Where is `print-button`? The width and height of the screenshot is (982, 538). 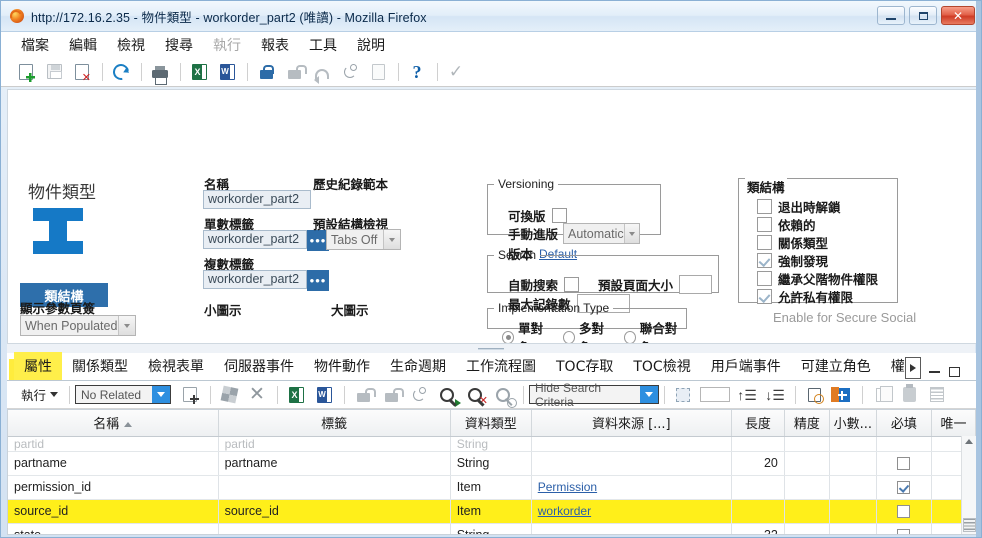 print-button is located at coordinates (160, 72).